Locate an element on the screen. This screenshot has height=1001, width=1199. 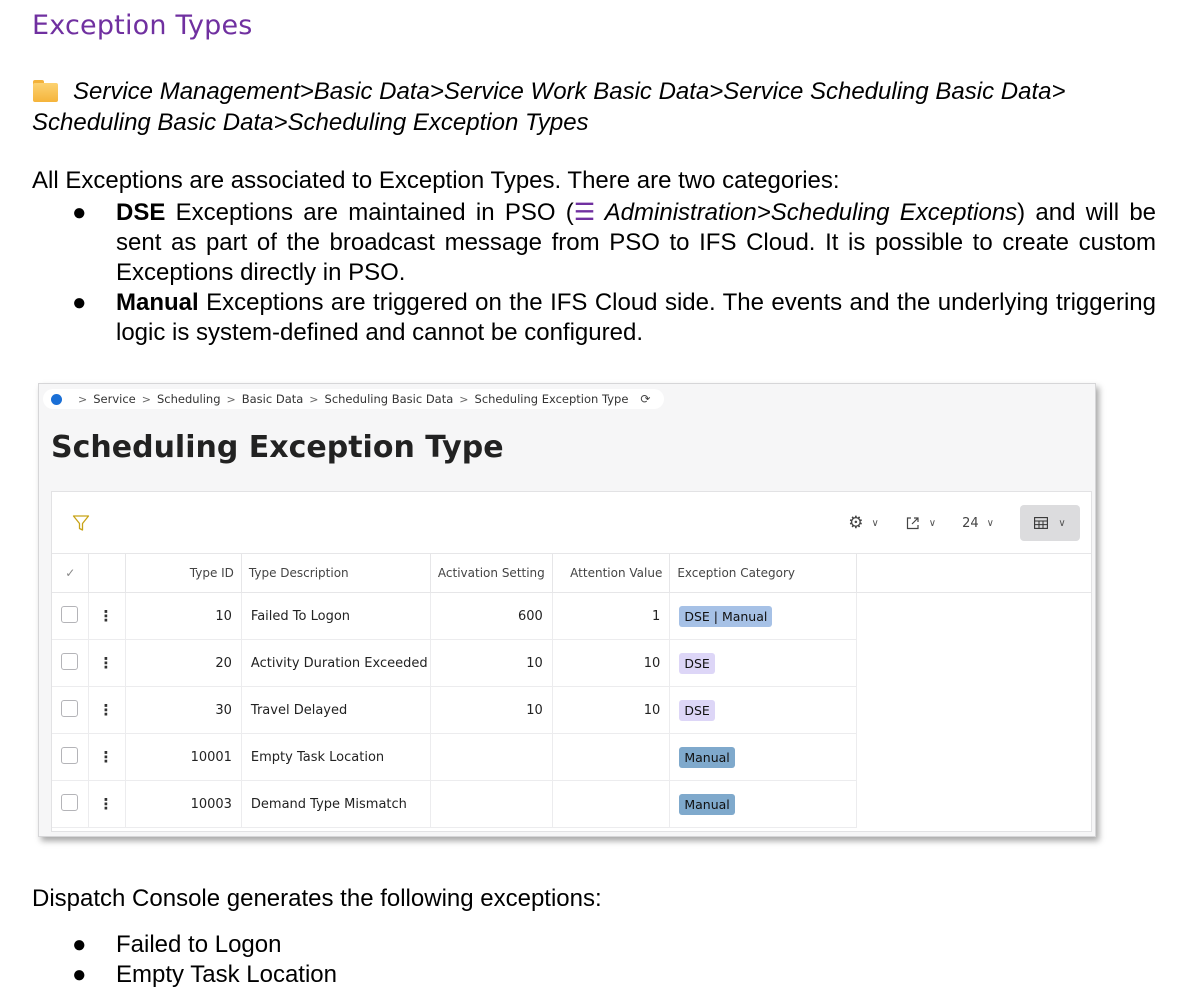
cell-type-id: 10001 is located at coordinates (183, 757).